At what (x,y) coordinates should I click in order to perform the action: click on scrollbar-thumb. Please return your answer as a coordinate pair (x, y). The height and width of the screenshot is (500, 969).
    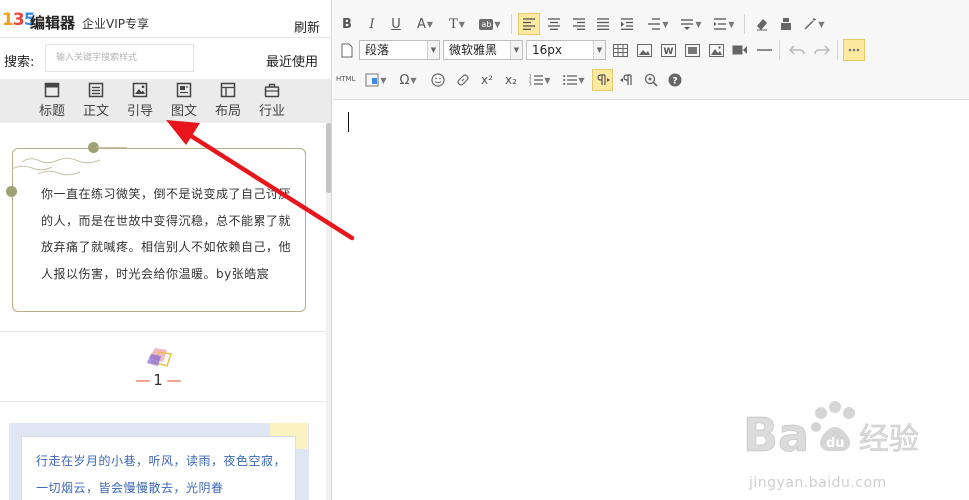
    Looking at the image, I should click on (328, 158).